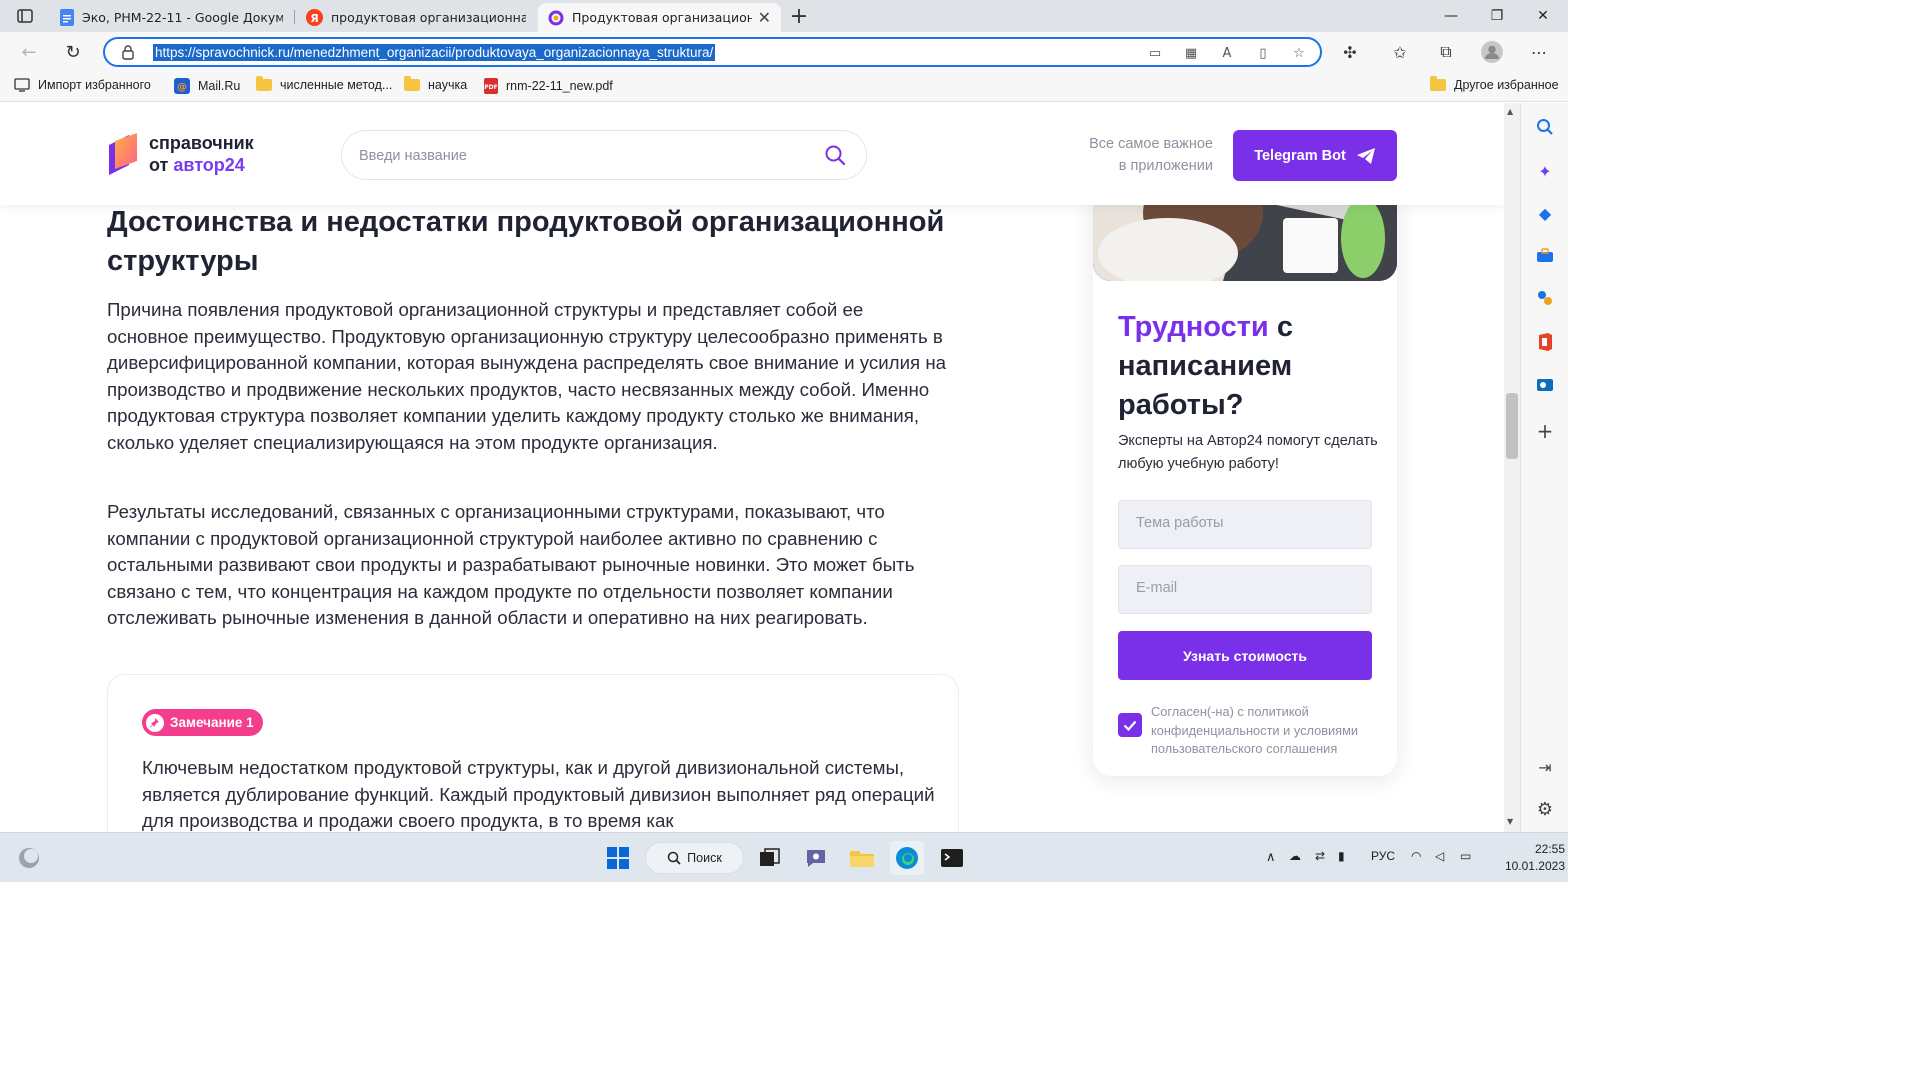 Image resolution: width=1920 pixels, height=1080 pixels. Describe the element at coordinates (1245, 655) in the screenshot. I see `get-price-button: Узнать стоимость` at that location.